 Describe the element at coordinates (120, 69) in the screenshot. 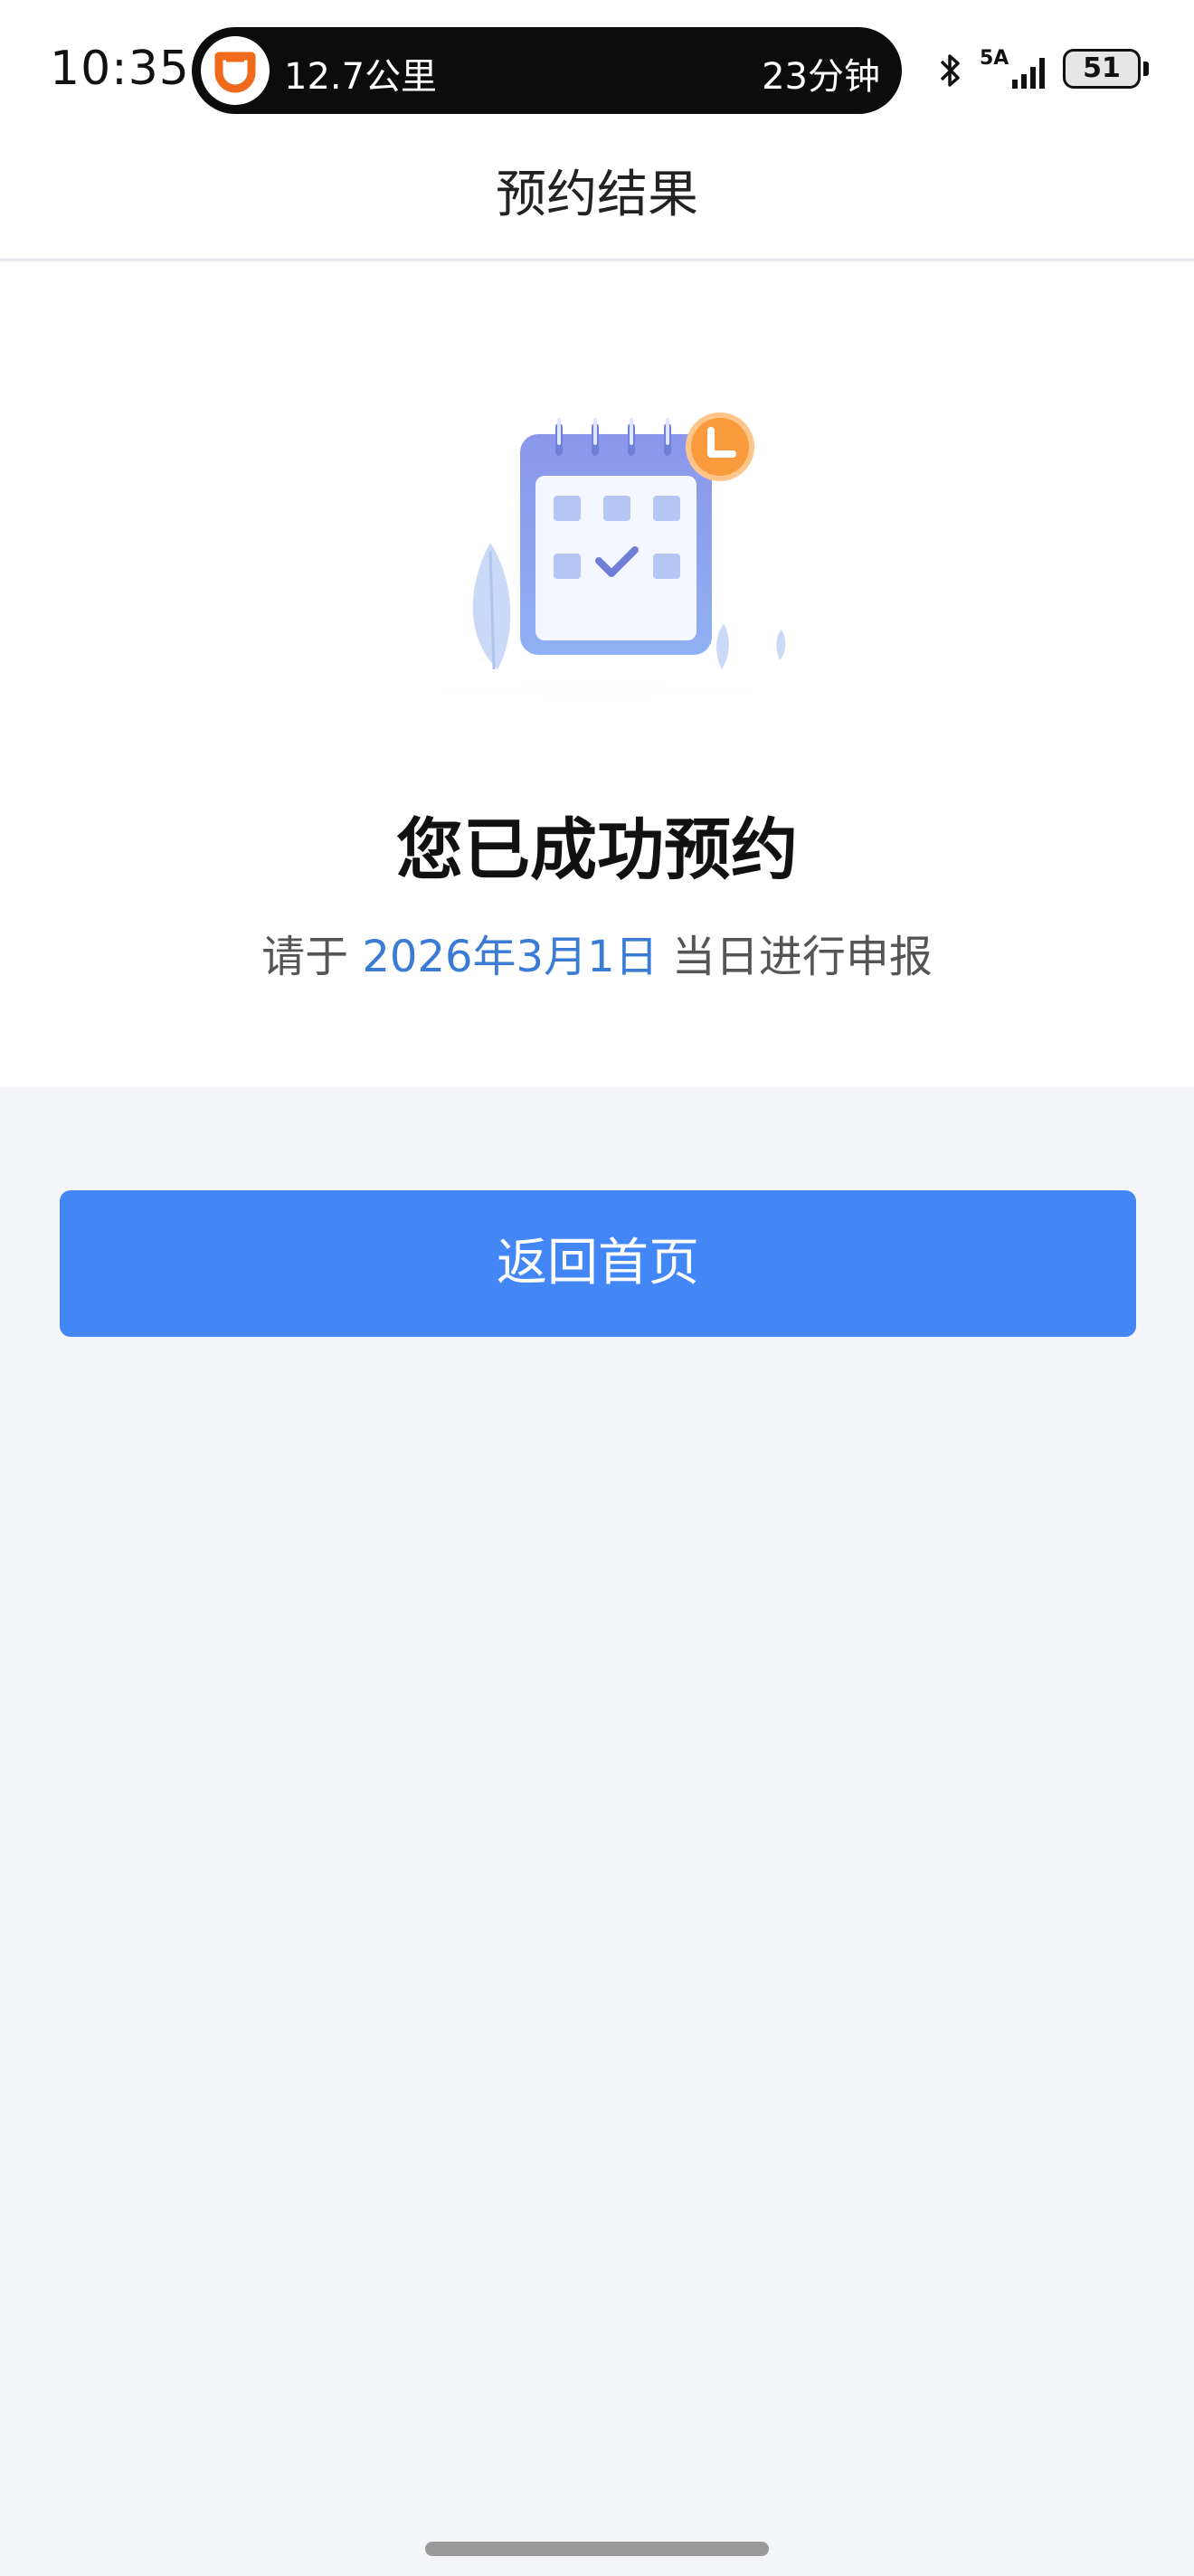

I see `status-time: 10:35` at that location.